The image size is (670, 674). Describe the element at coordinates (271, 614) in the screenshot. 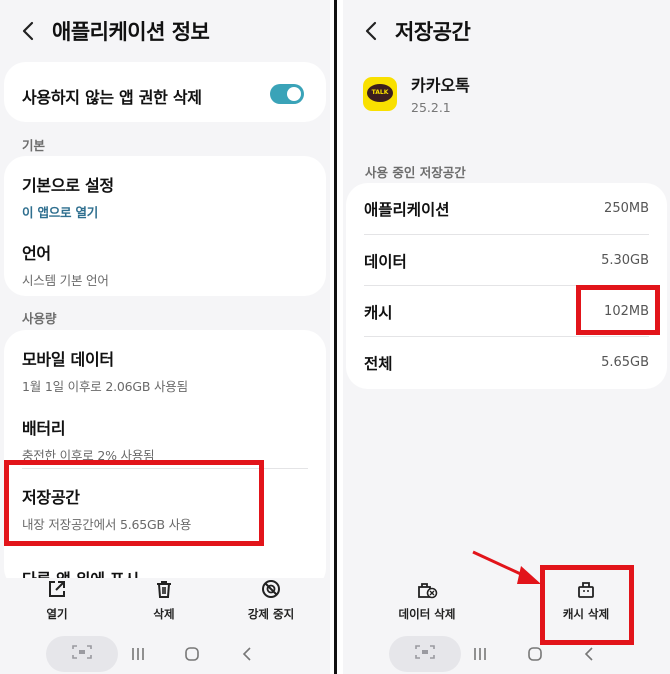

I see `button-label: 강제 중지` at that location.